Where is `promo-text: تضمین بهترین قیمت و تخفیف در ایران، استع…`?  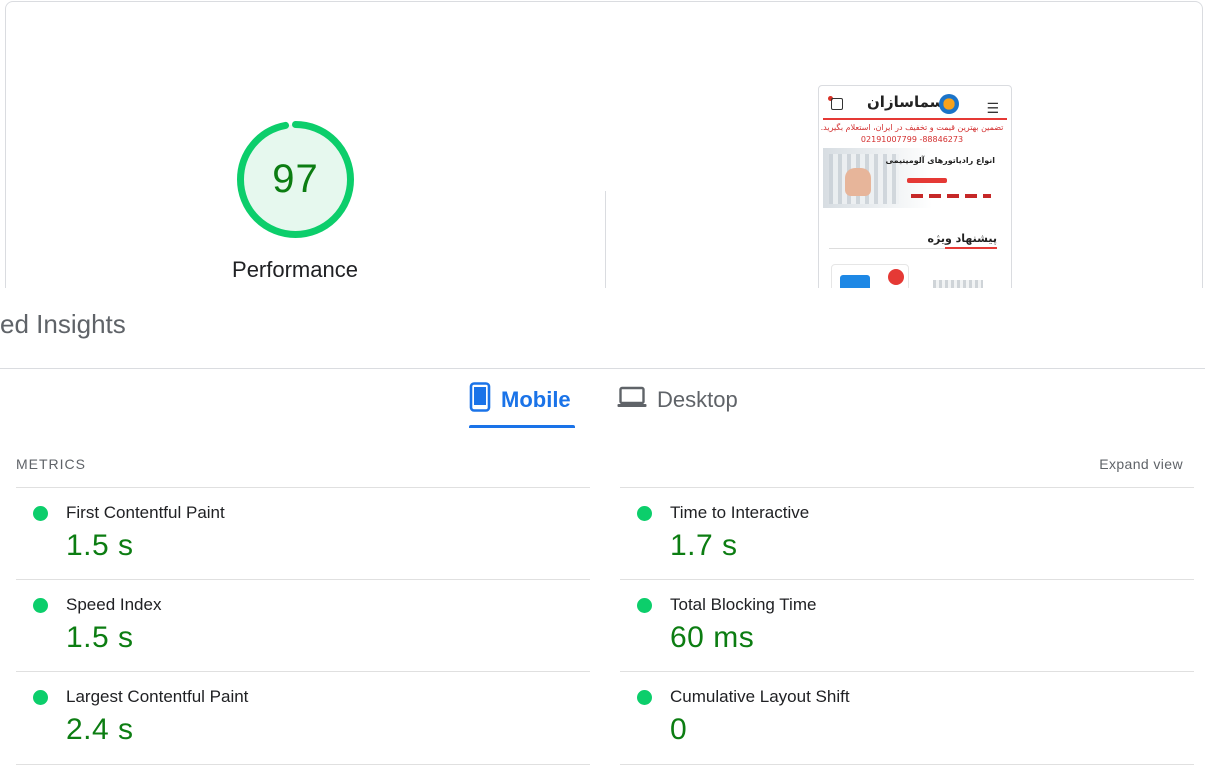
promo-text: تضمین بهترین قیمت و تخفیف در ایران، استع… is located at coordinates (912, 127).